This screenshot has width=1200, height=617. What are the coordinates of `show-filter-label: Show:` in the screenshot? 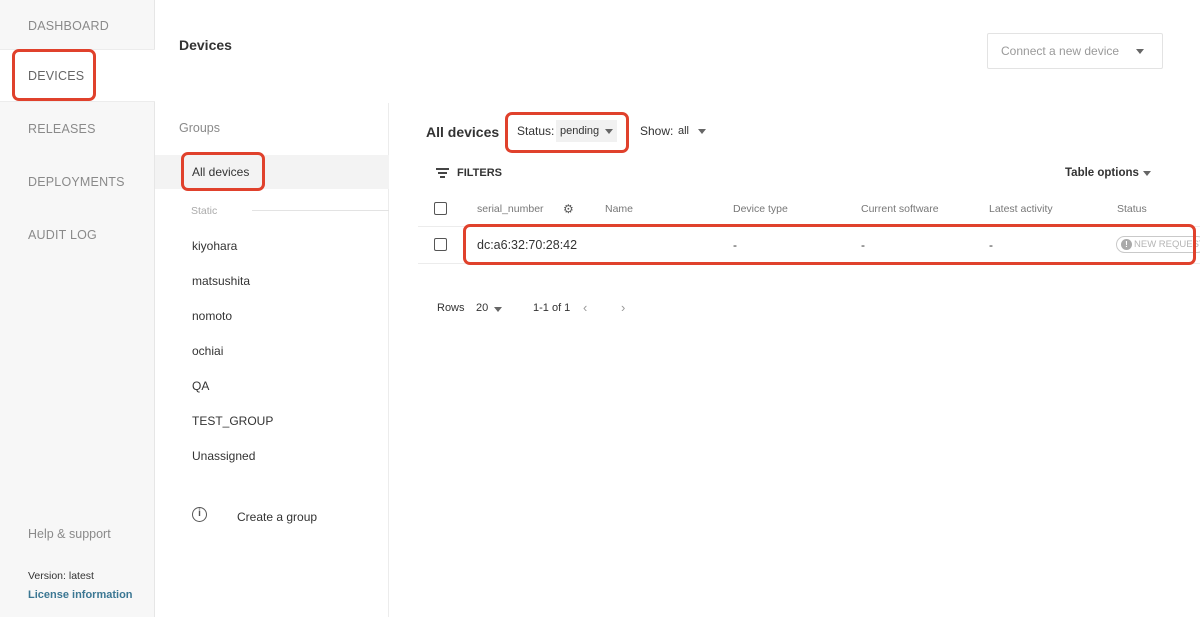 It's located at (657, 131).